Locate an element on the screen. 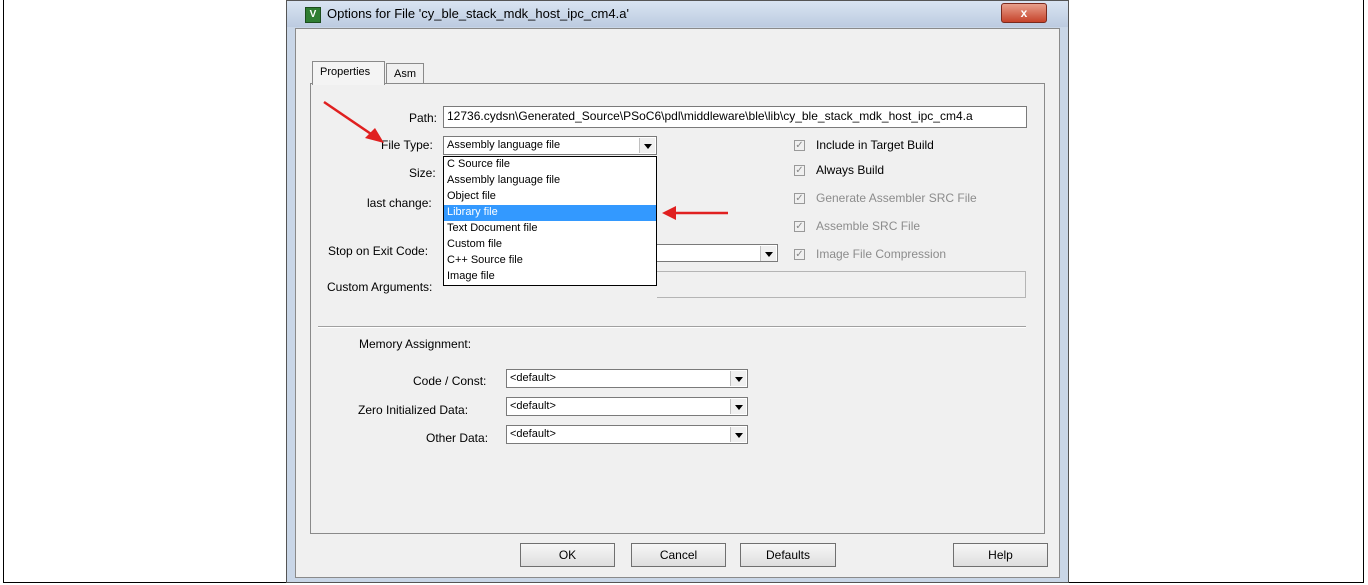  keil-uvision-icon: V is located at coordinates (313, 15).